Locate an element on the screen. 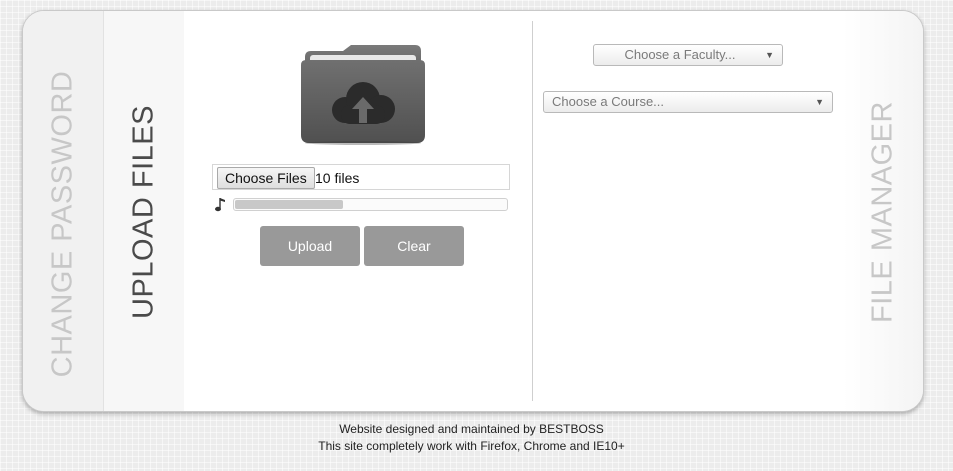 This screenshot has height=471, width=953. music-note-icon is located at coordinates (220, 205).